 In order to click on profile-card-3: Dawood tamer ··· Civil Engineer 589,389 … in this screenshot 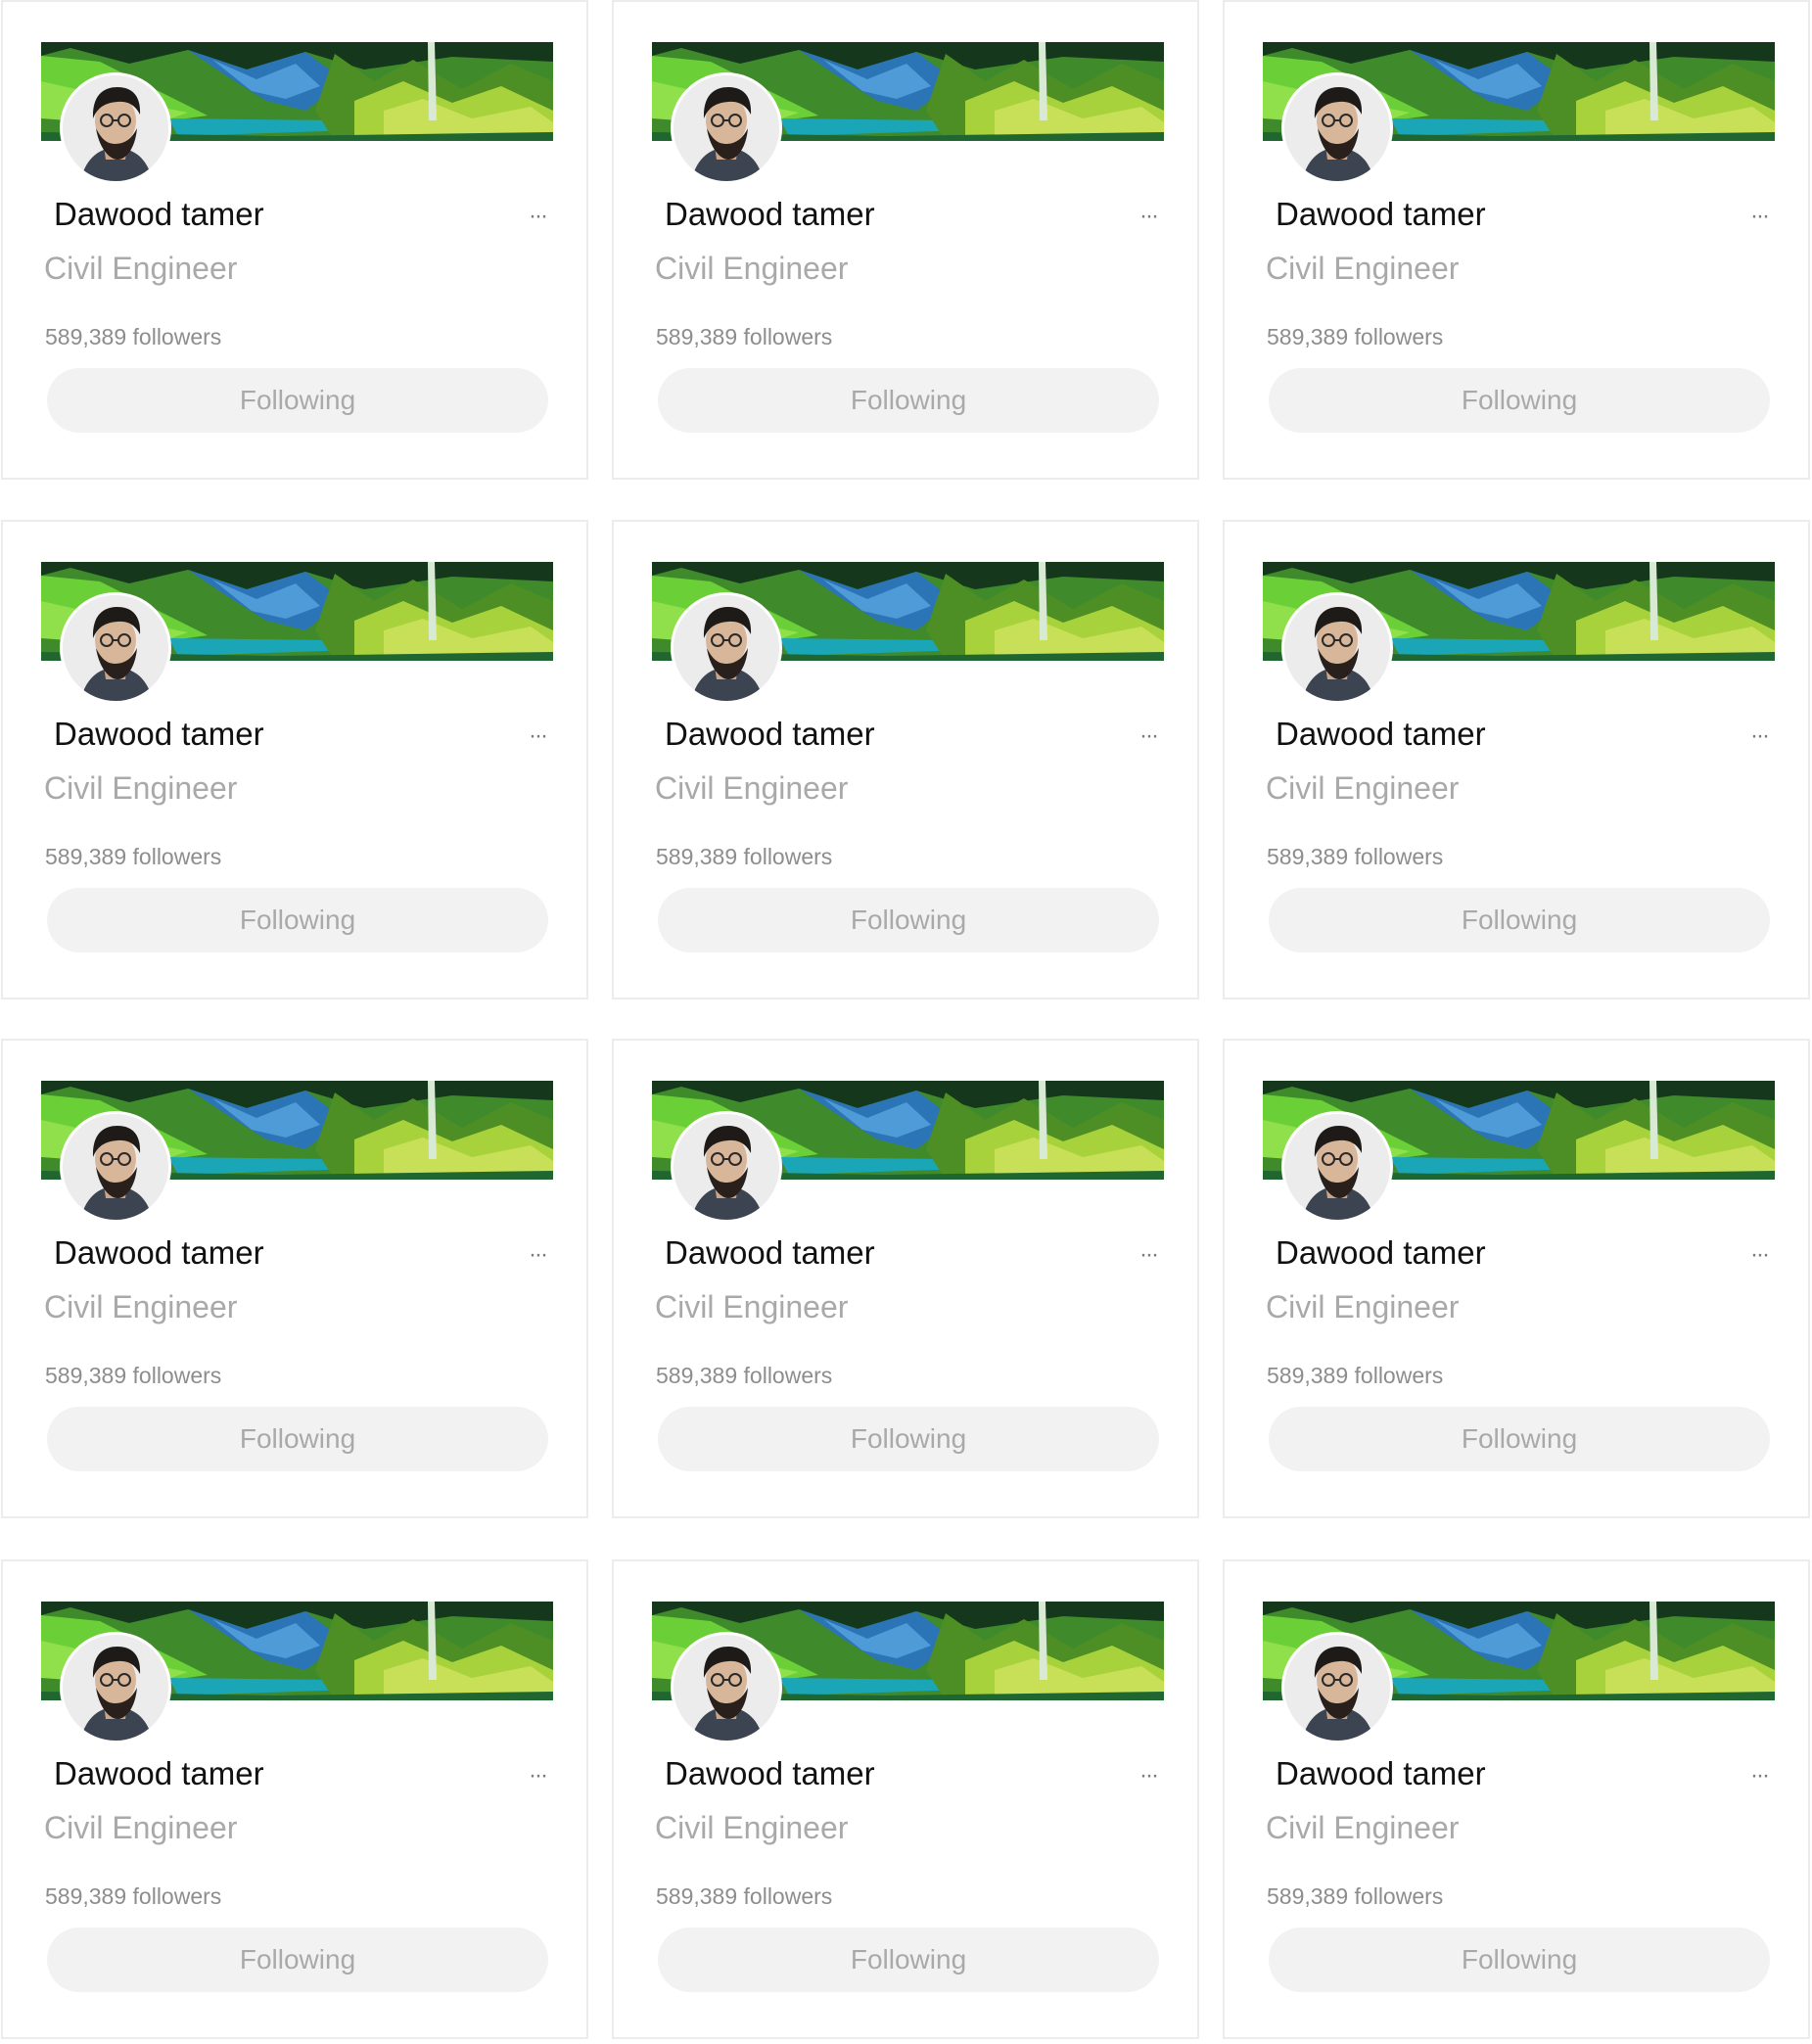, I will do `click(1516, 240)`.